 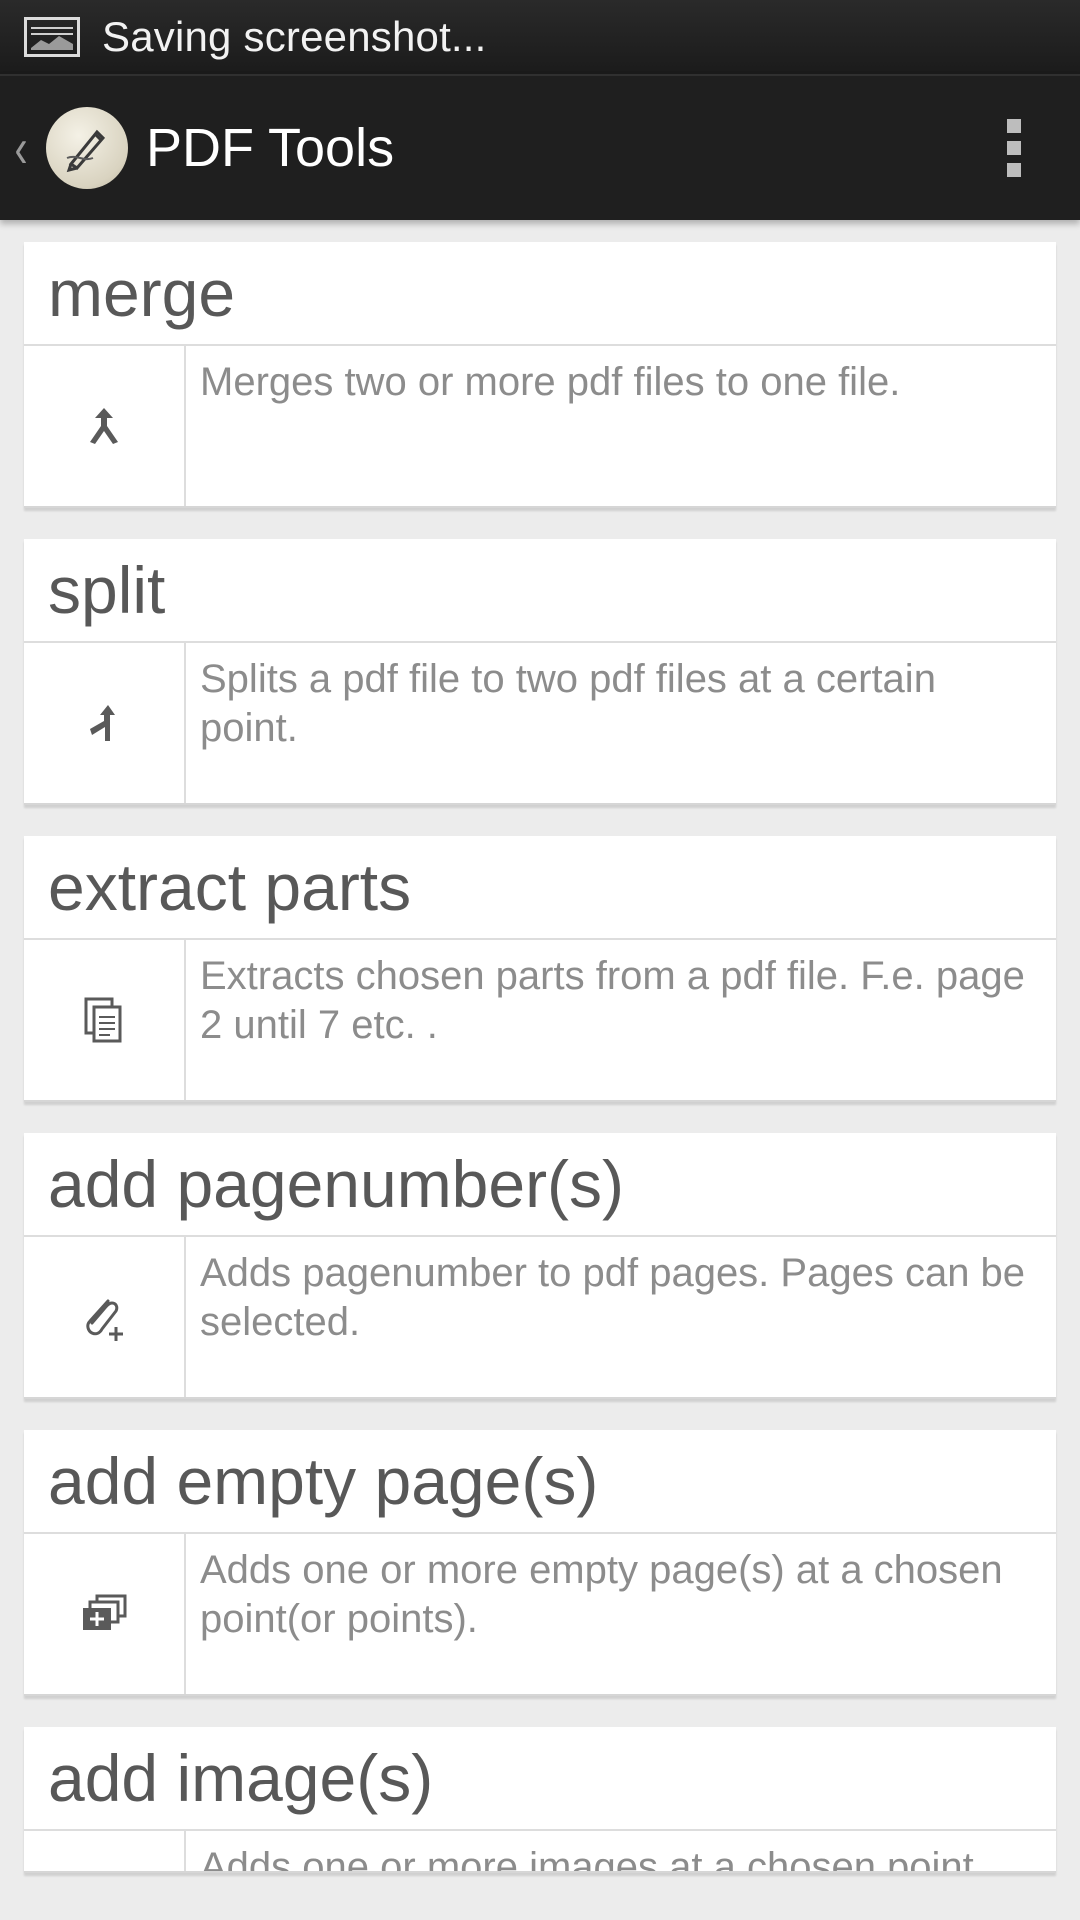 What do you see at coordinates (540, 1482) in the screenshot?
I see `tool-title: add empty page(s)` at bounding box center [540, 1482].